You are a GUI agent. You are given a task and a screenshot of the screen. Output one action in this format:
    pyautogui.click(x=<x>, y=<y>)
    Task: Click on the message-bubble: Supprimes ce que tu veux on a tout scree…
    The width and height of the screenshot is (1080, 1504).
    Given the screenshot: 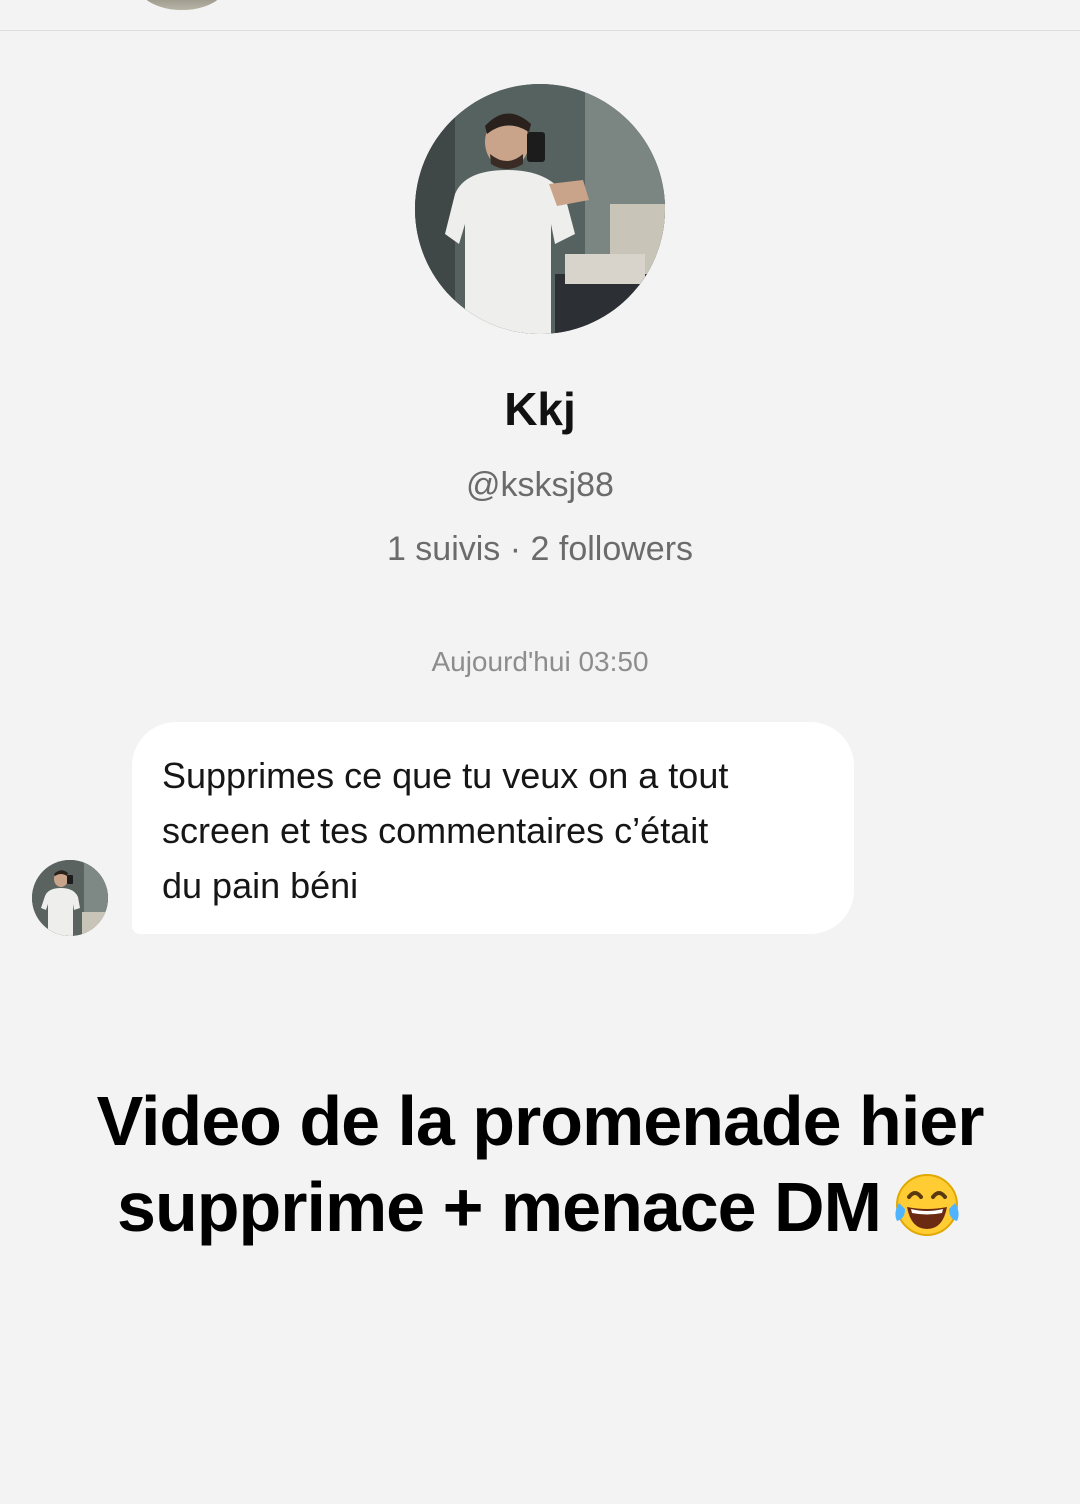 What is the action you would take?
    pyautogui.click(x=493, y=828)
    